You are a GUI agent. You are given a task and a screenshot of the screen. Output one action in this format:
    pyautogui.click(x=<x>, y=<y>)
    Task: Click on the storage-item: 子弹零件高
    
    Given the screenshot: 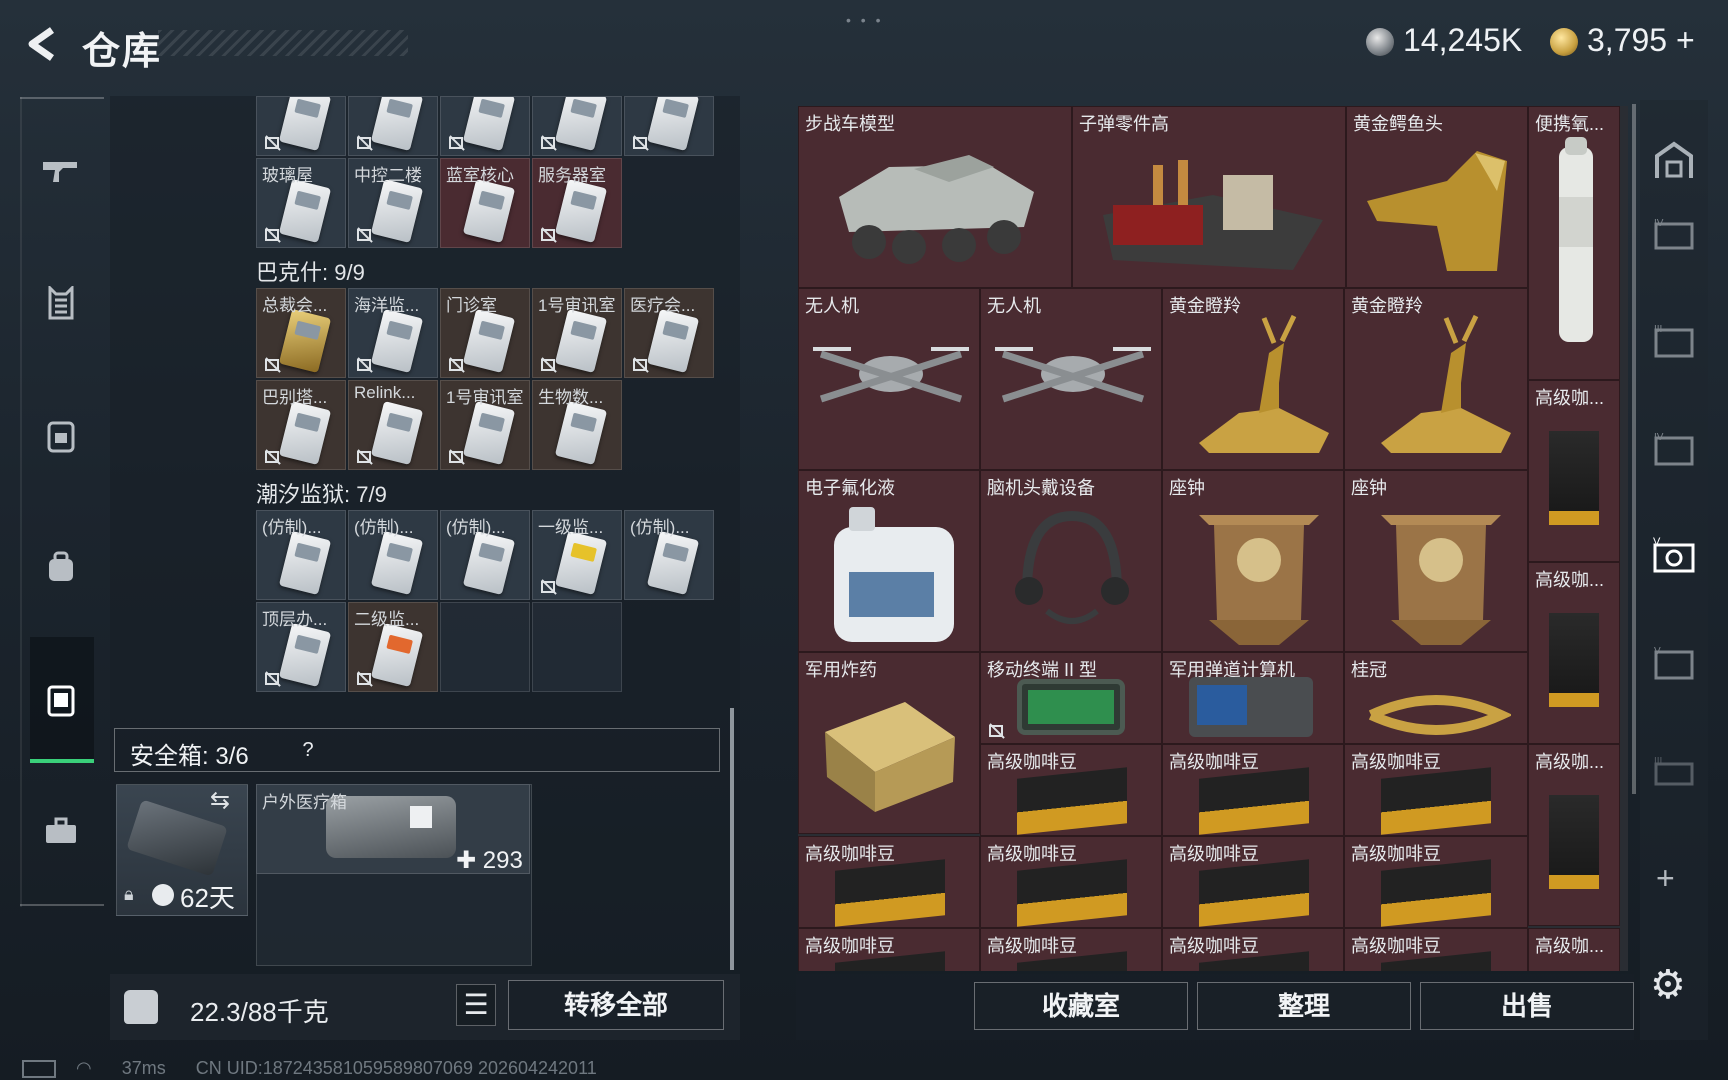 What is the action you would take?
    pyautogui.click(x=1209, y=197)
    